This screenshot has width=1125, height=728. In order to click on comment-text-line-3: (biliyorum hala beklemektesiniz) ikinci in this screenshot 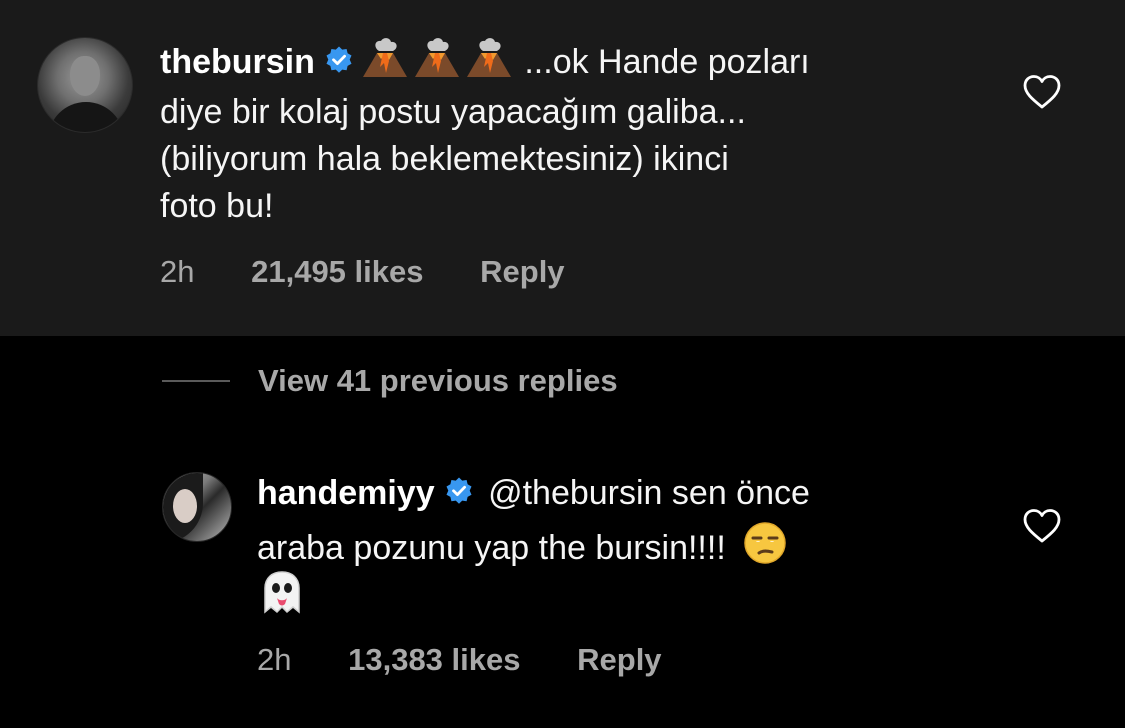, I will do `click(444, 159)`.